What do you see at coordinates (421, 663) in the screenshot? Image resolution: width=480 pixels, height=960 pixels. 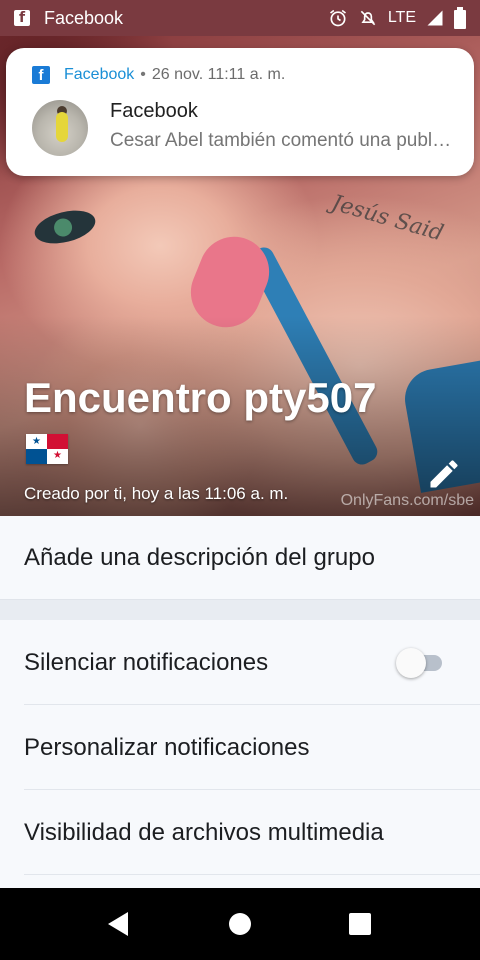 I see `mute-notifications-toggle` at bounding box center [421, 663].